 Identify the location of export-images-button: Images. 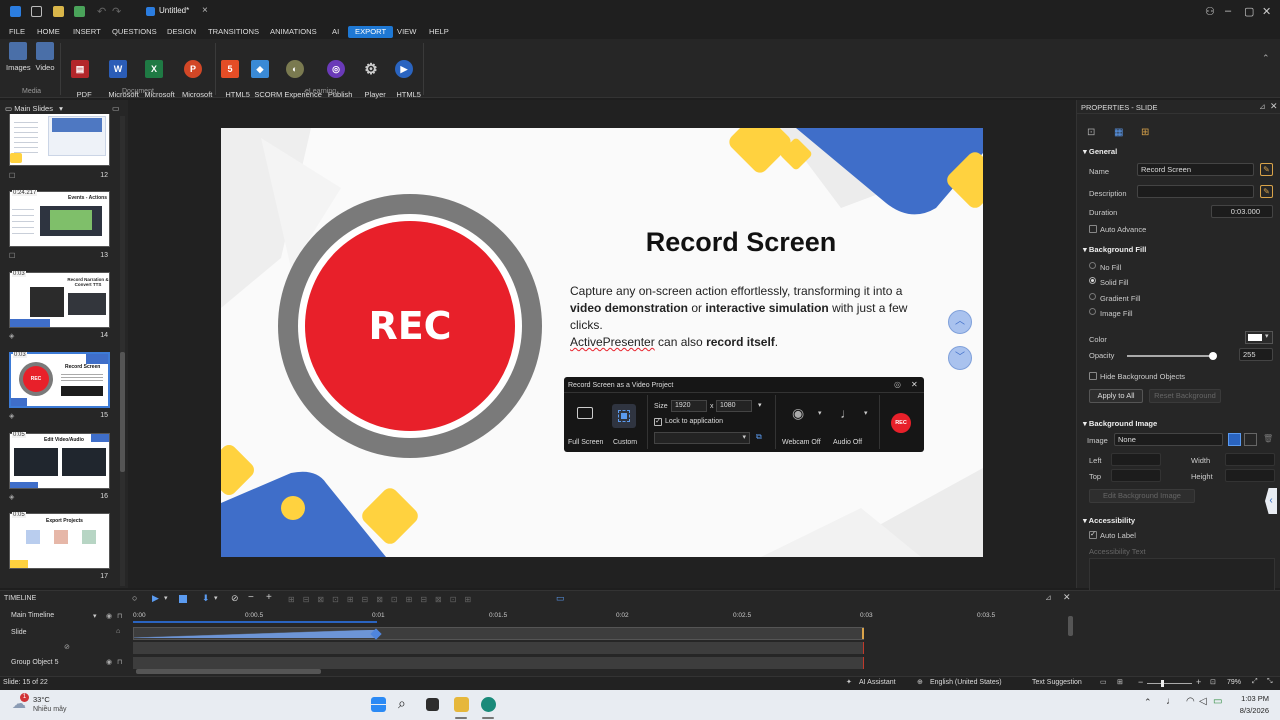
(18, 57).